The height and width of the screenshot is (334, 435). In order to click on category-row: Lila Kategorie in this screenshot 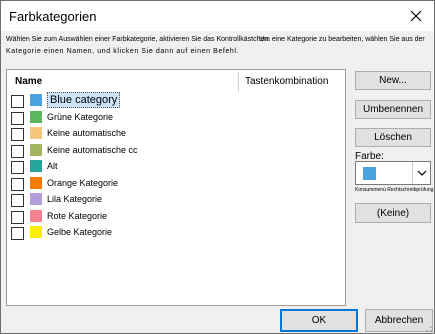, I will do `click(171, 201)`.